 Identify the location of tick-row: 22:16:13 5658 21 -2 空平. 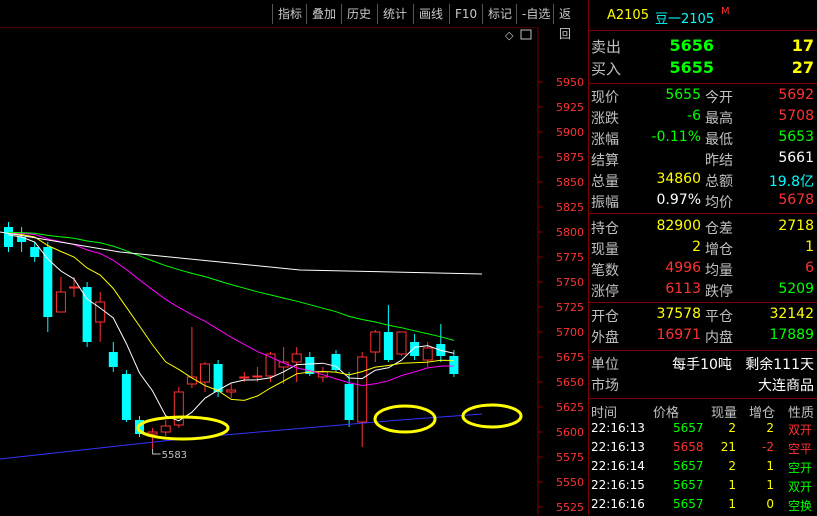
(703, 449).